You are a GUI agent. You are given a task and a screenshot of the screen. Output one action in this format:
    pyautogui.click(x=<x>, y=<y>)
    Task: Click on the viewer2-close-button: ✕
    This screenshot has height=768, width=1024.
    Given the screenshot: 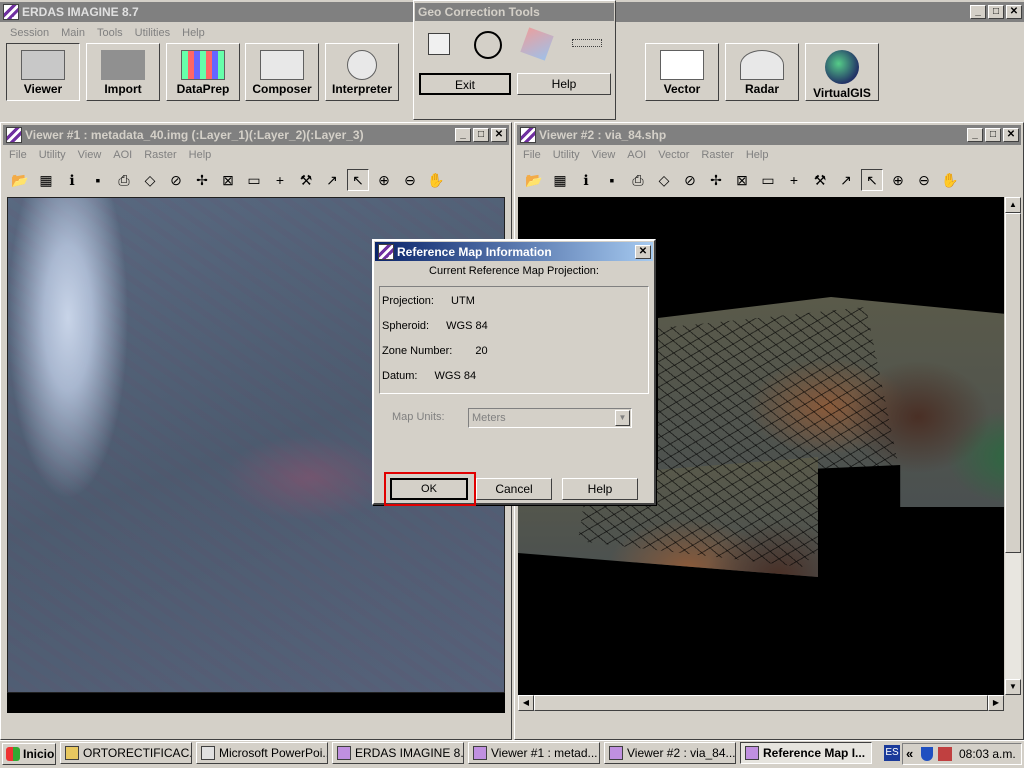 What is the action you would take?
    pyautogui.click(x=1011, y=135)
    